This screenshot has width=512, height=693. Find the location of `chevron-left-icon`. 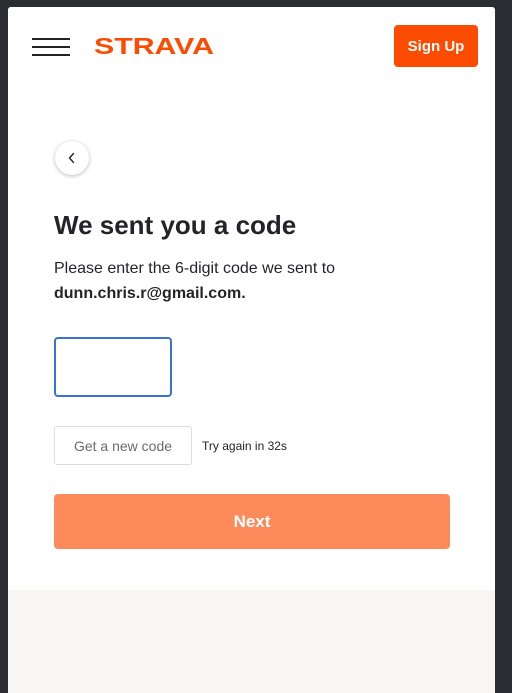

chevron-left-icon is located at coordinates (71, 158).